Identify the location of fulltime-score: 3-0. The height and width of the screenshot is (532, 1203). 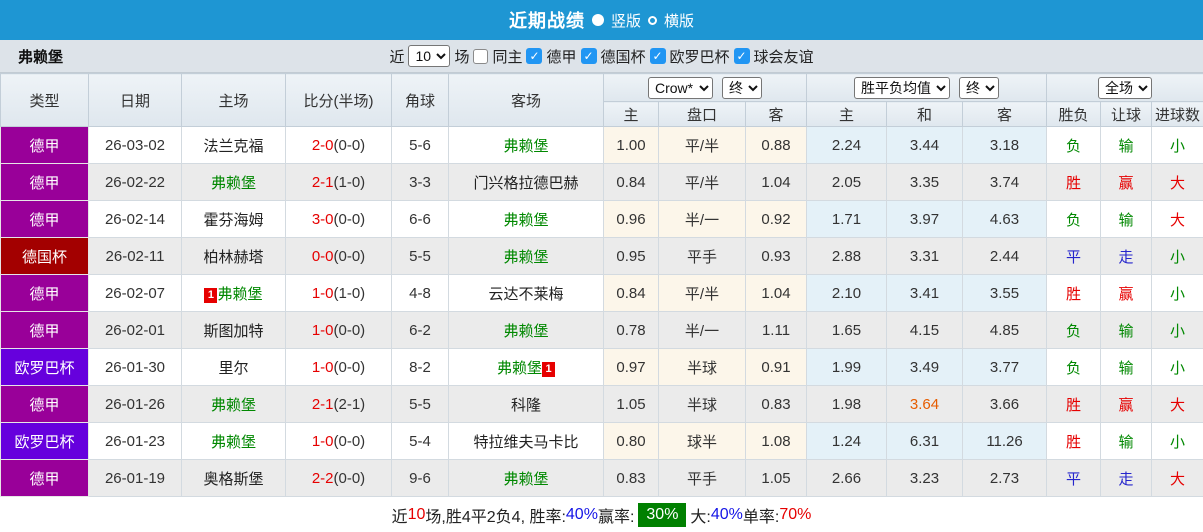
(322, 219).